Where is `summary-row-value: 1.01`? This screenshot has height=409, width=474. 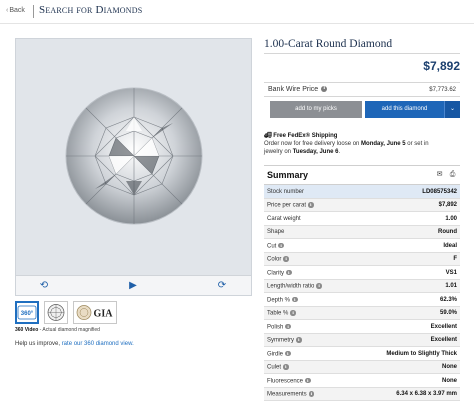
summary-row-value: 1.01 is located at coordinates (451, 286).